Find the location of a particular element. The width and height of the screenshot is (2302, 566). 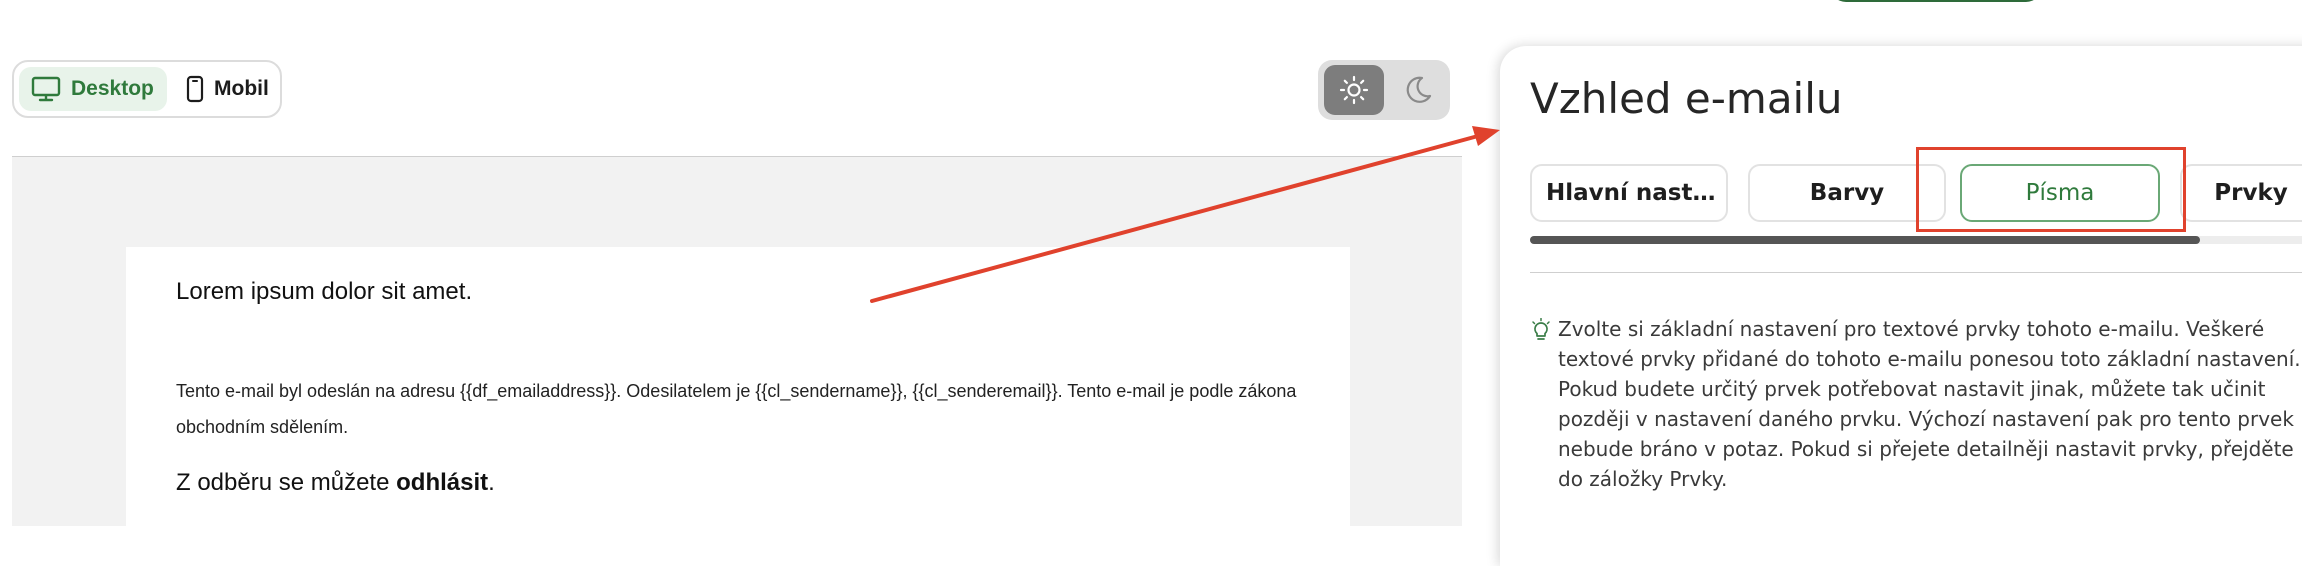

tab-main-settings: Hlavní nastavení is located at coordinates (1629, 193).